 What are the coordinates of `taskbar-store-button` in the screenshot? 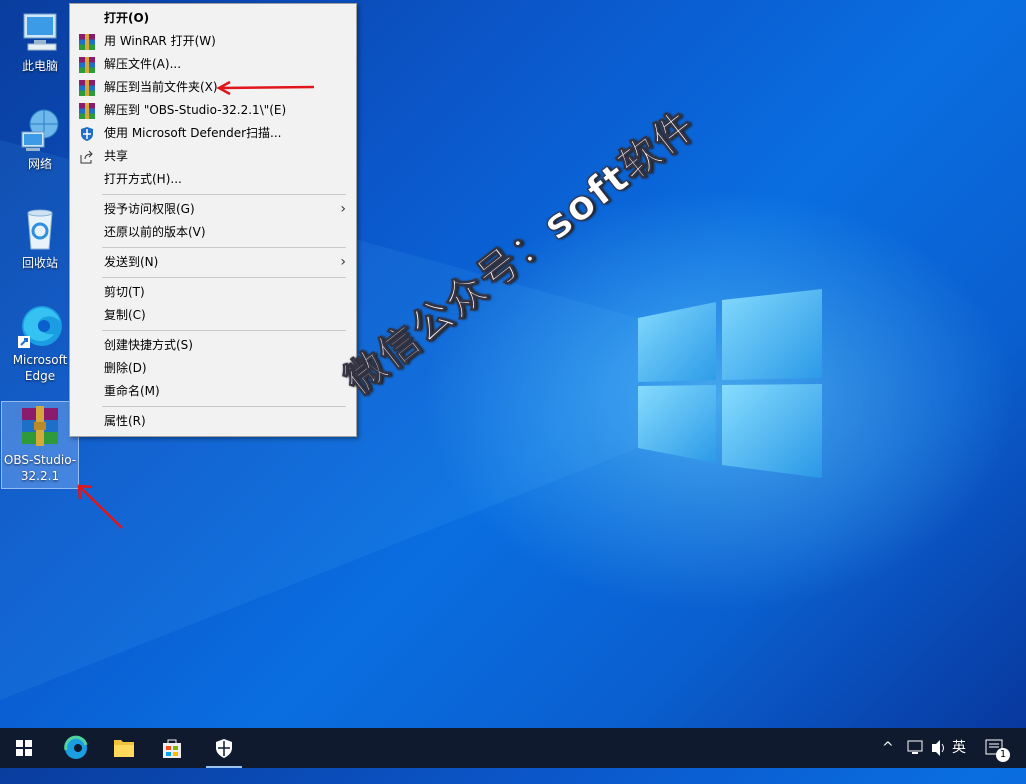 It's located at (172, 748).